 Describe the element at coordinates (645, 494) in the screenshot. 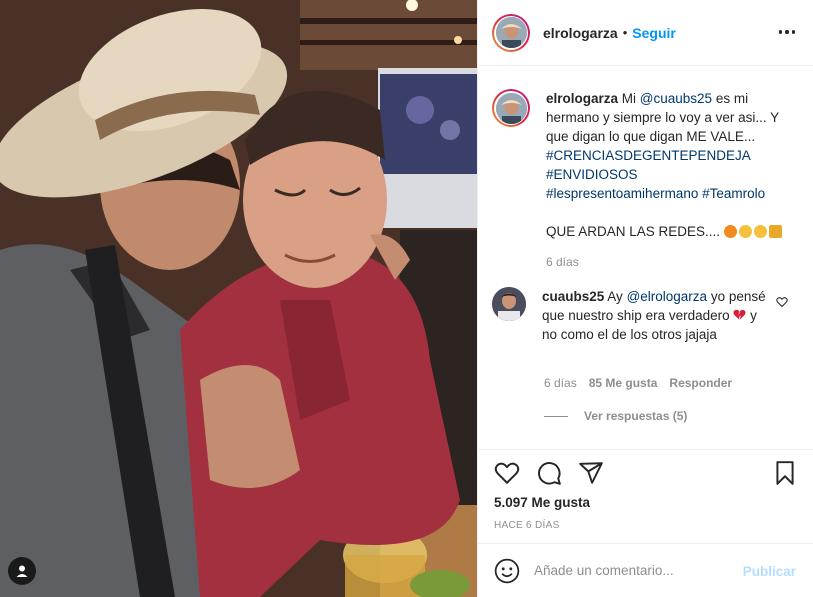

I see `post-actions: 5.097 Me gusta HACE 6 DÍAS` at that location.